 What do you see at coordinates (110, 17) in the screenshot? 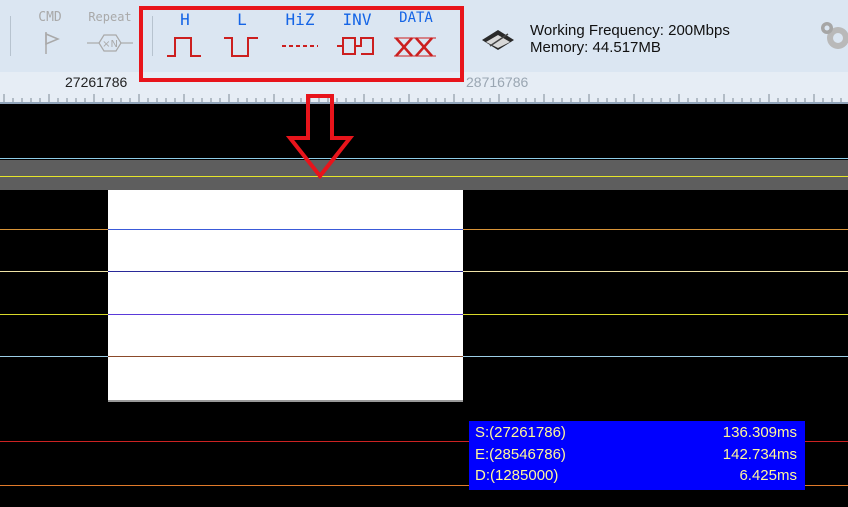
I see `repeat-label: Repeat` at bounding box center [110, 17].